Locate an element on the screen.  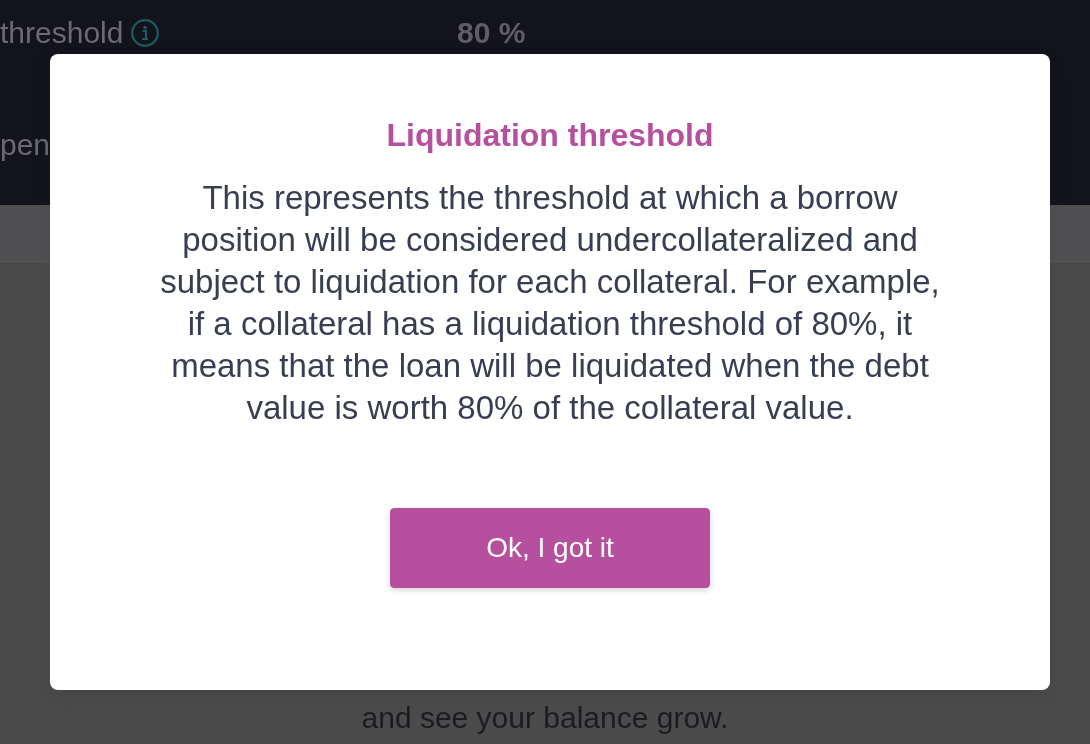
field-label: pen is located at coordinates (25, 145).